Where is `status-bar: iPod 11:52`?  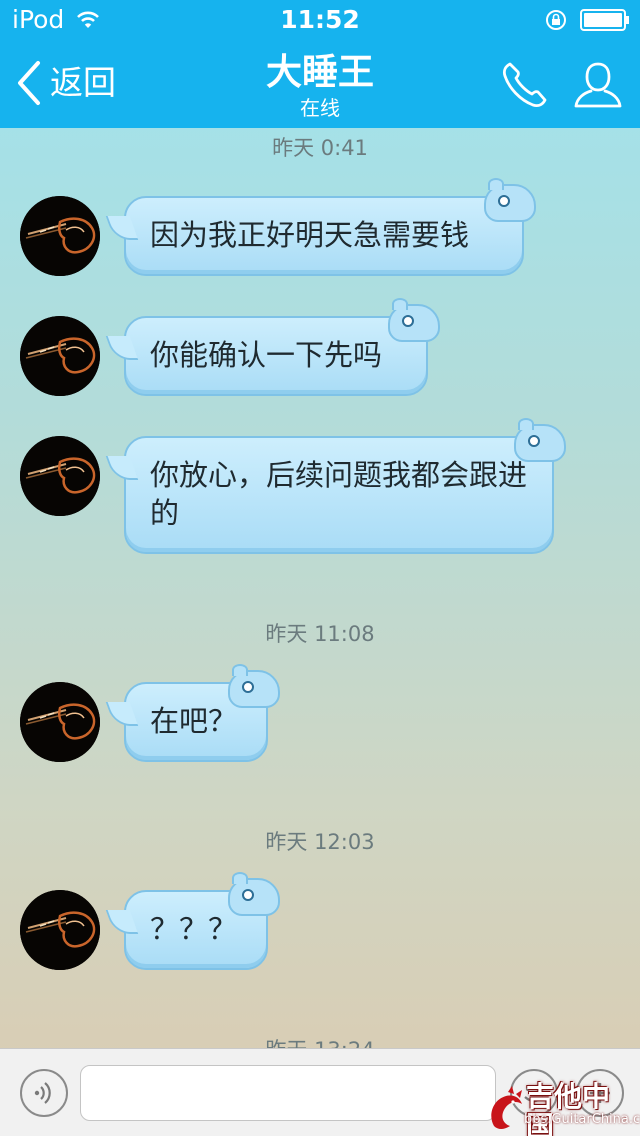 status-bar: iPod 11:52 is located at coordinates (320, 20).